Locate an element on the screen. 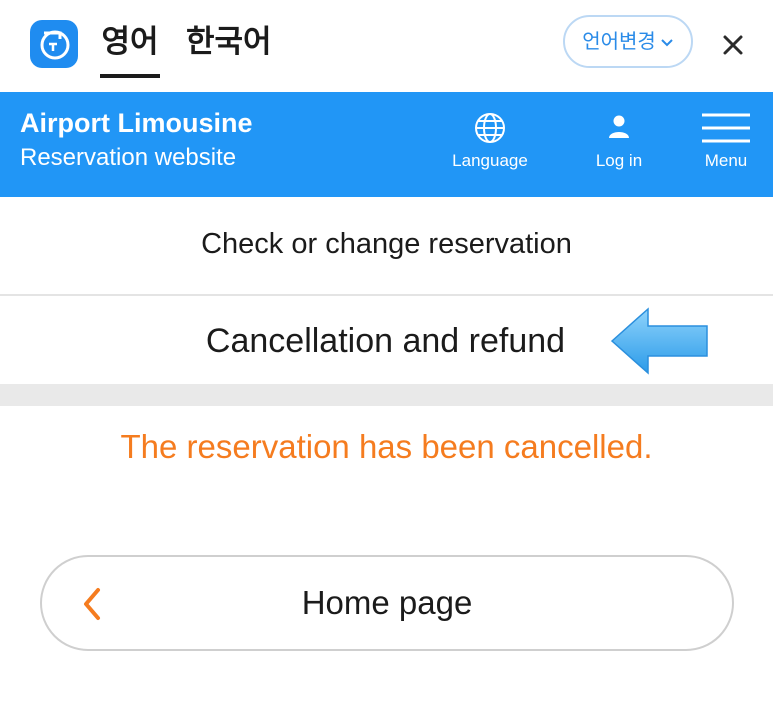 This screenshot has width=773, height=715. globe-icon is located at coordinates (490, 130).